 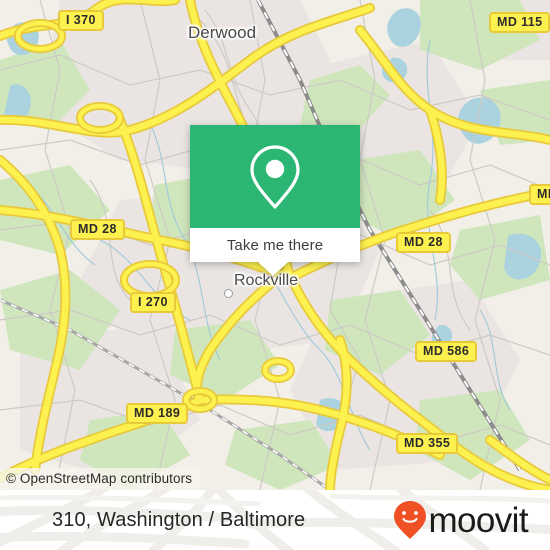 What do you see at coordinates (179, 519) in the screenshot?
I see `location-caption: 310, Washington / Baltimore` at bounding box center [179, 519].